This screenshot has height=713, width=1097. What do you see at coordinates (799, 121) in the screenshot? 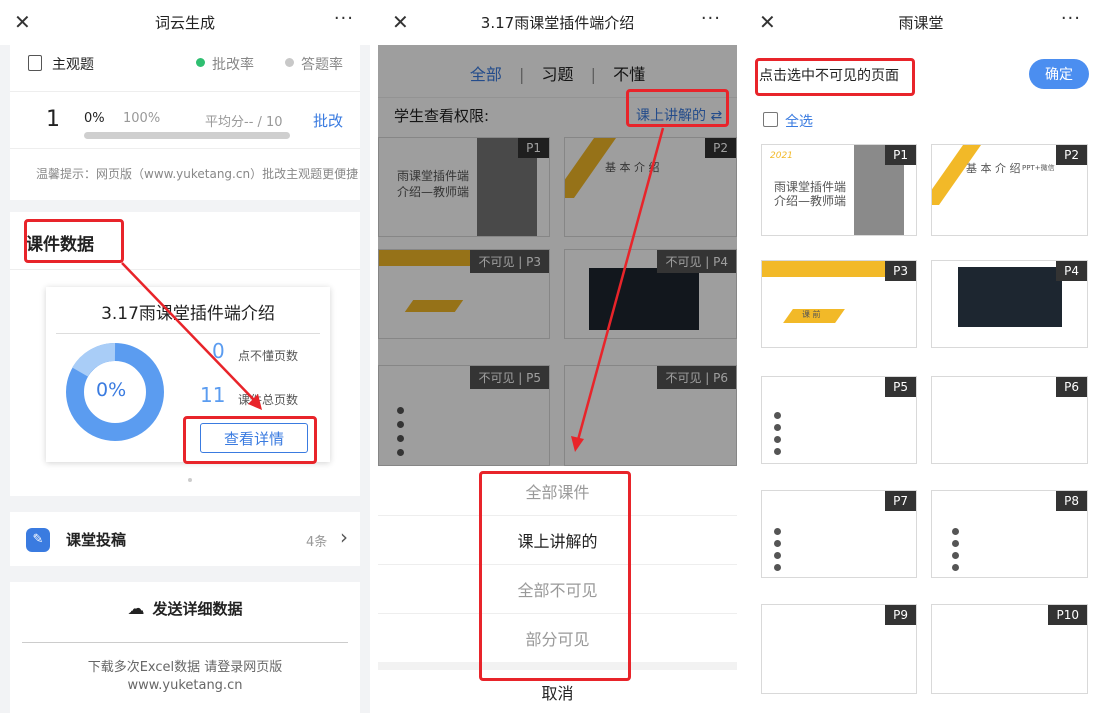
I see `select-all-label: 全选` at bounding box center [799, 121].